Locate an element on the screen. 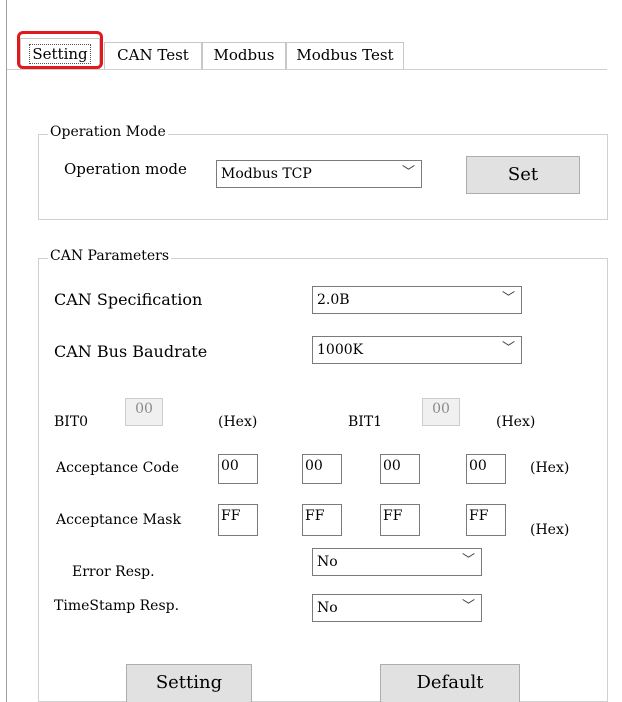 The height and width of the screenshot is (702, 622). acceptance-mask-byte-1: FF is located at coordinates (238, 520).